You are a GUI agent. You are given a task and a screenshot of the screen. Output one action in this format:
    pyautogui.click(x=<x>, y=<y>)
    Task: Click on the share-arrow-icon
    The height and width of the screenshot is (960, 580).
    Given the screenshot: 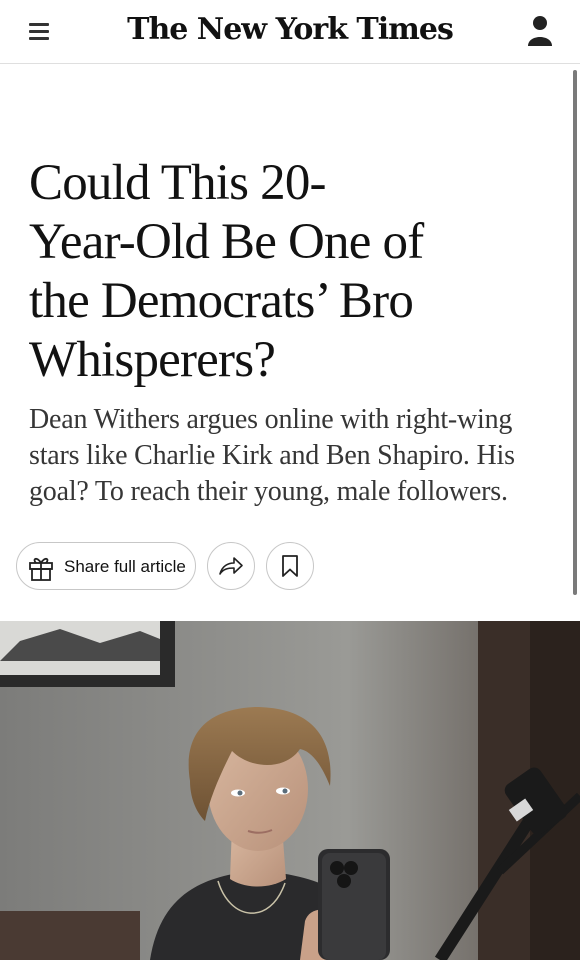 What is the action you would take?
    pyautogui.click(x=231, y=566)
    